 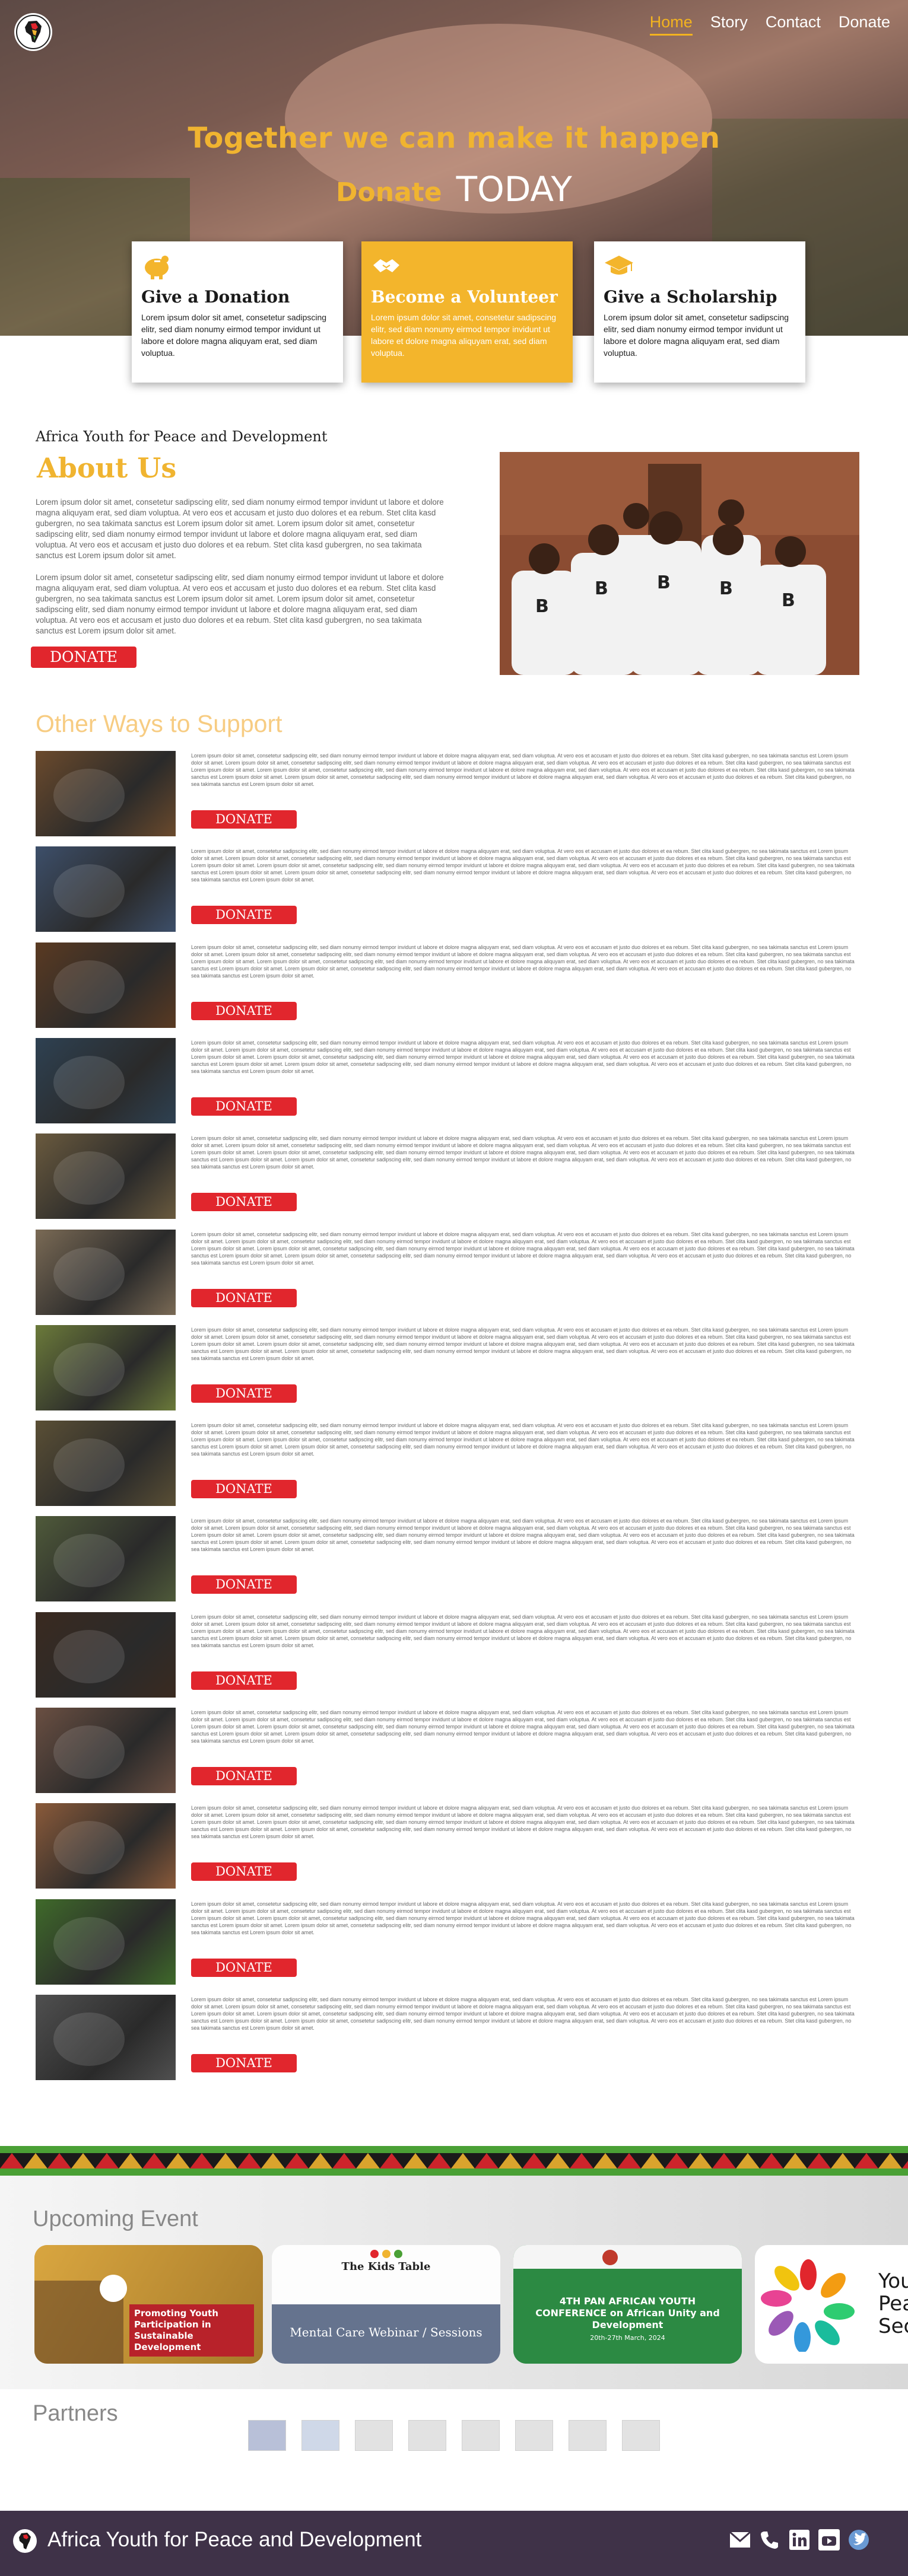 What do you see at coordinates (671, 24) in the screenshot?
I see `nav-home-link: Home` at bounding box center [671, 24].